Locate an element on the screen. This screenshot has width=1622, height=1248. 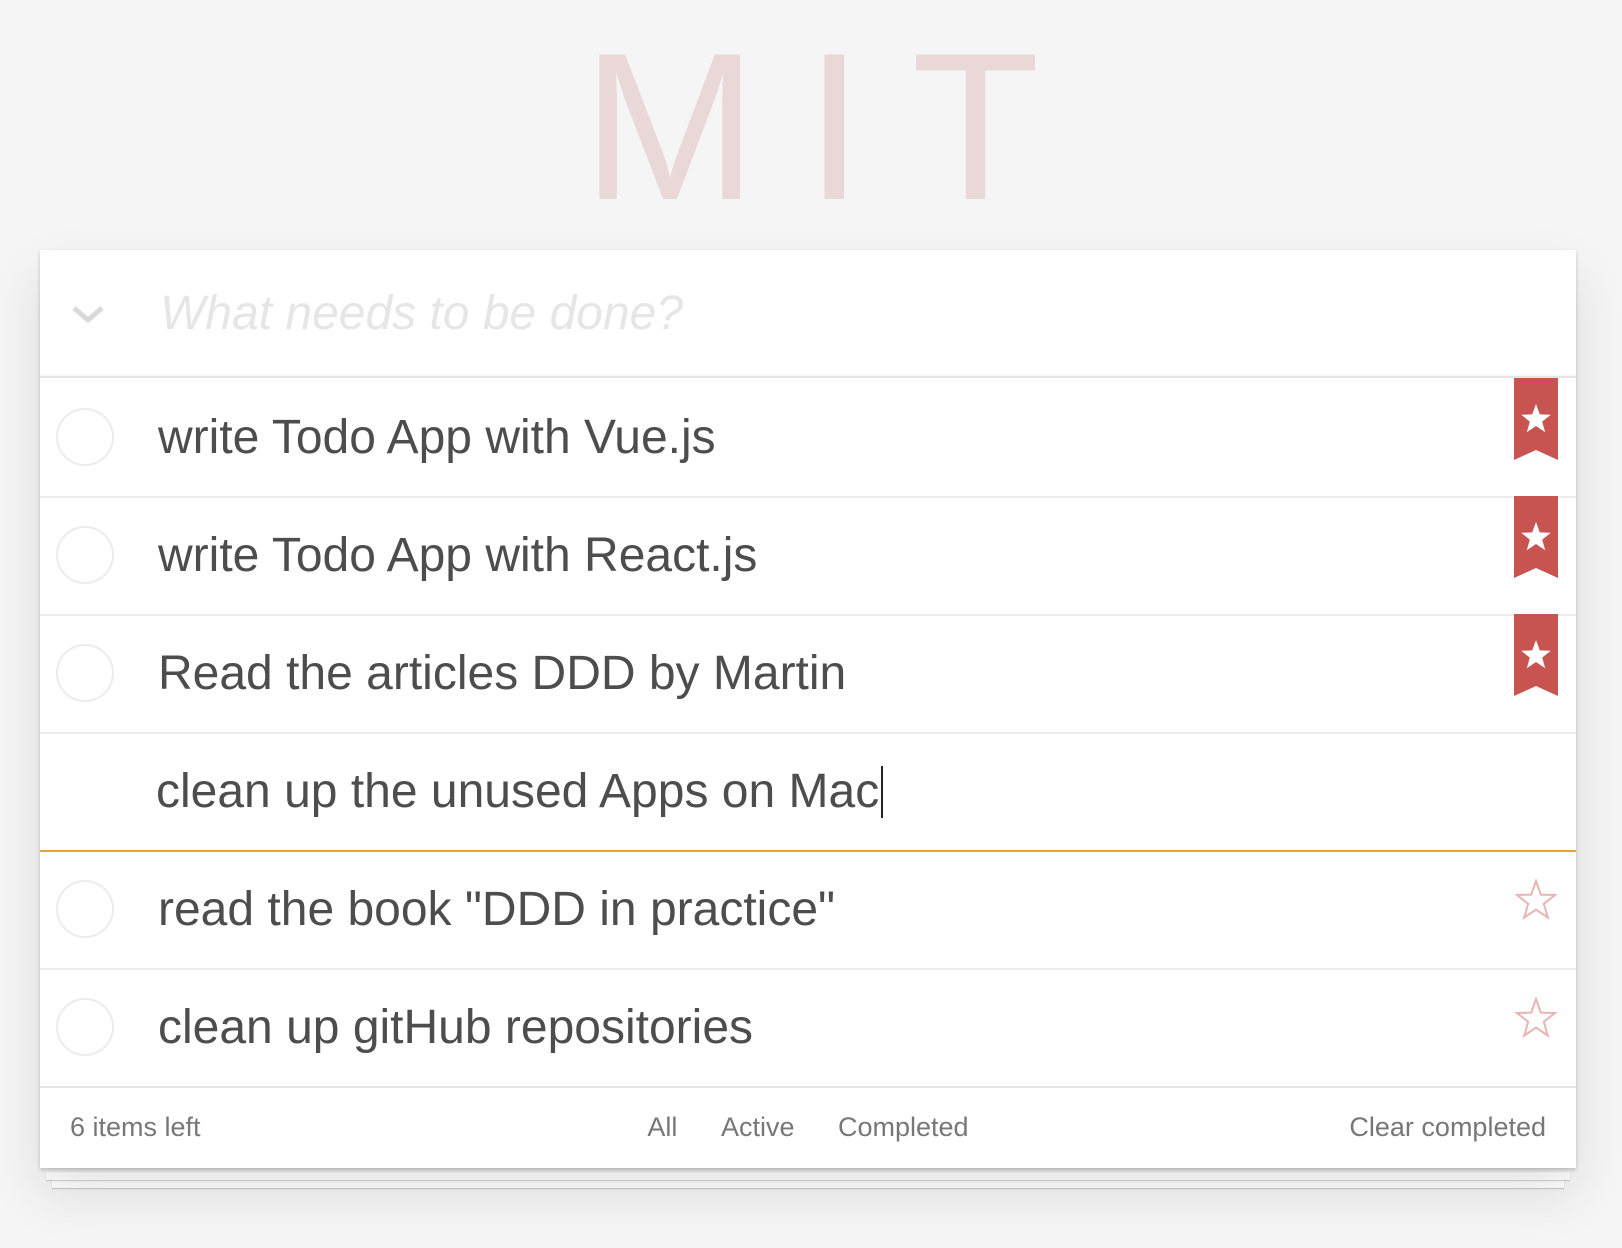
todo-label: read the book "DDD in practice" is located at coordinates (496, 910).